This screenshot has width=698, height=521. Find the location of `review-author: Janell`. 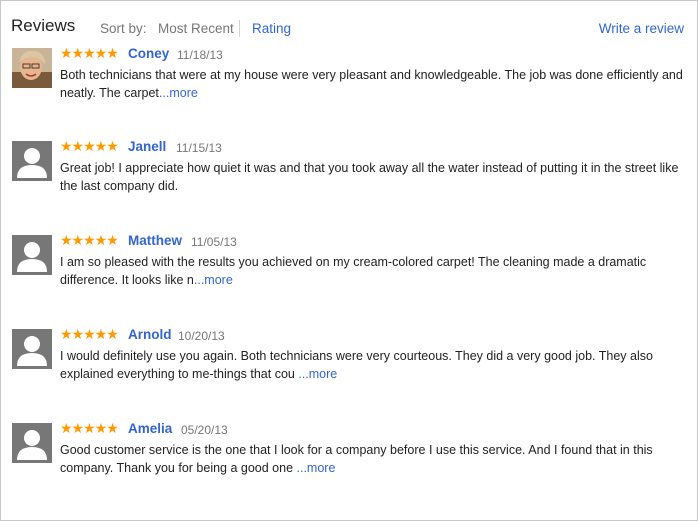

review-author: Janell is located at coordinates (147, 146).